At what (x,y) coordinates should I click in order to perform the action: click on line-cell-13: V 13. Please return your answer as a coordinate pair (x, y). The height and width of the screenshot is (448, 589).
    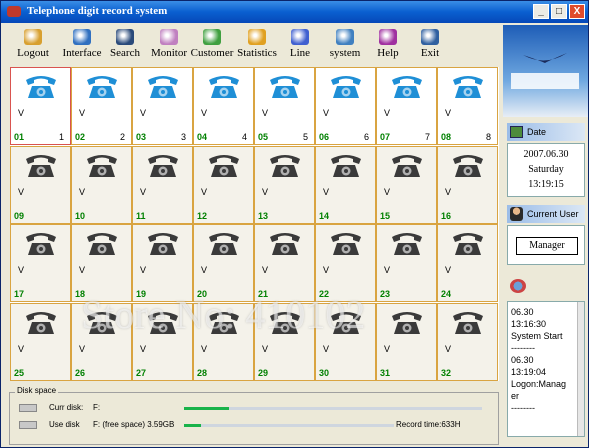
    Looking at the image, I should click on (284, 184).